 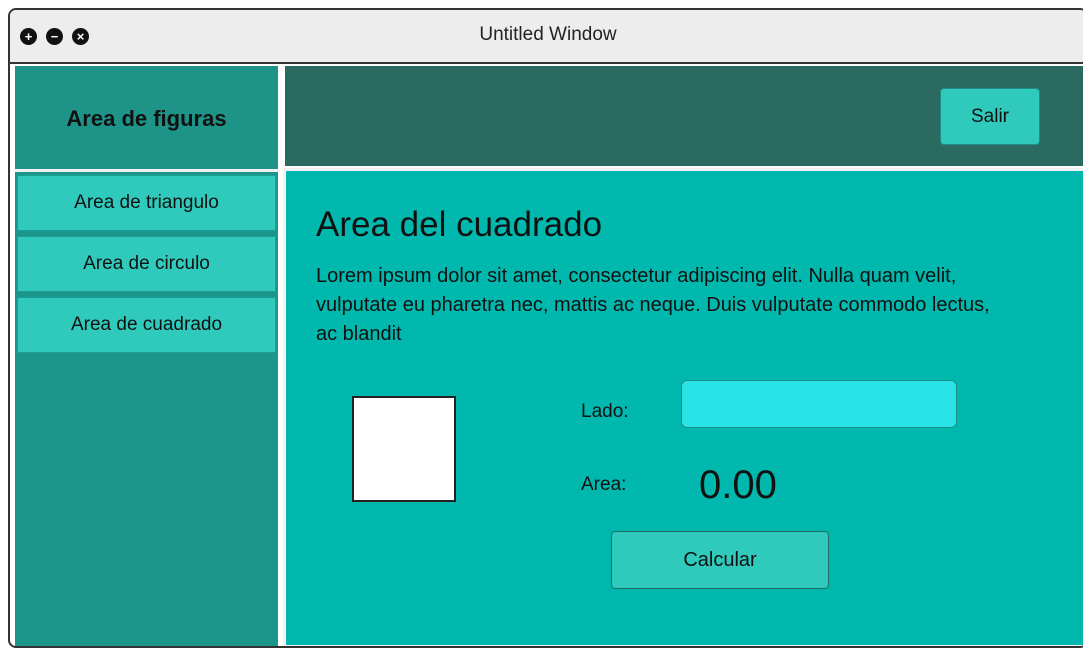 What do you see at coordinates (548, 34) in the screenshot?
I see `window-title: Untitled Window` at bounding box center [548, 34].